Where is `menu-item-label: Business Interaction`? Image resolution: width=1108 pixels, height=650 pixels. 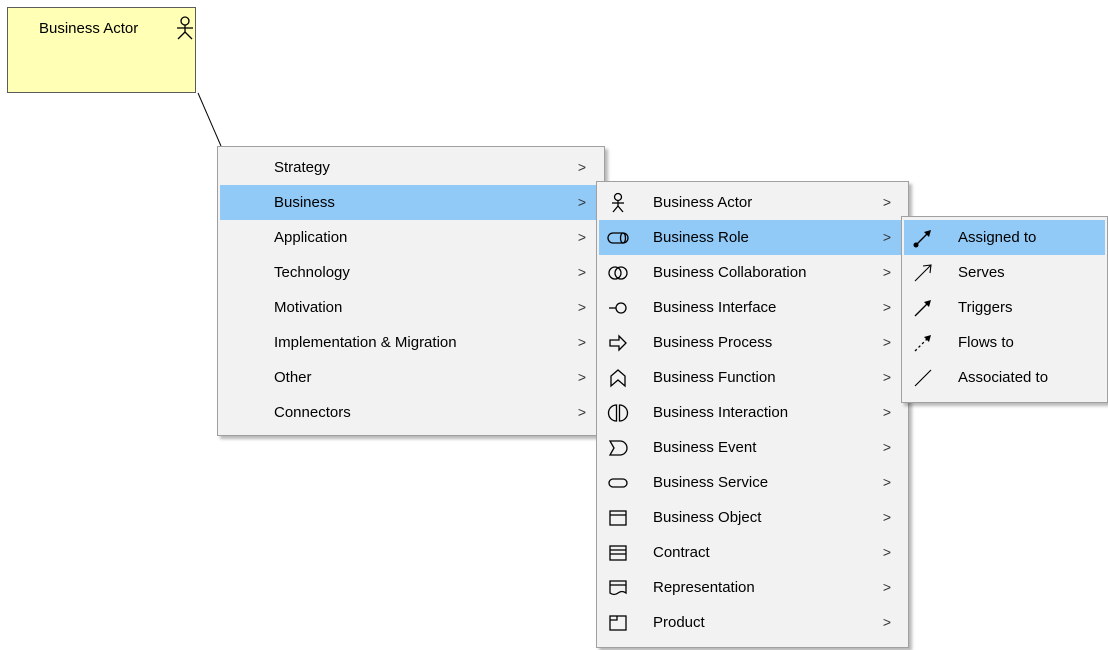 menu-item-label: Business Interaction is located at coordinates (721, 412).